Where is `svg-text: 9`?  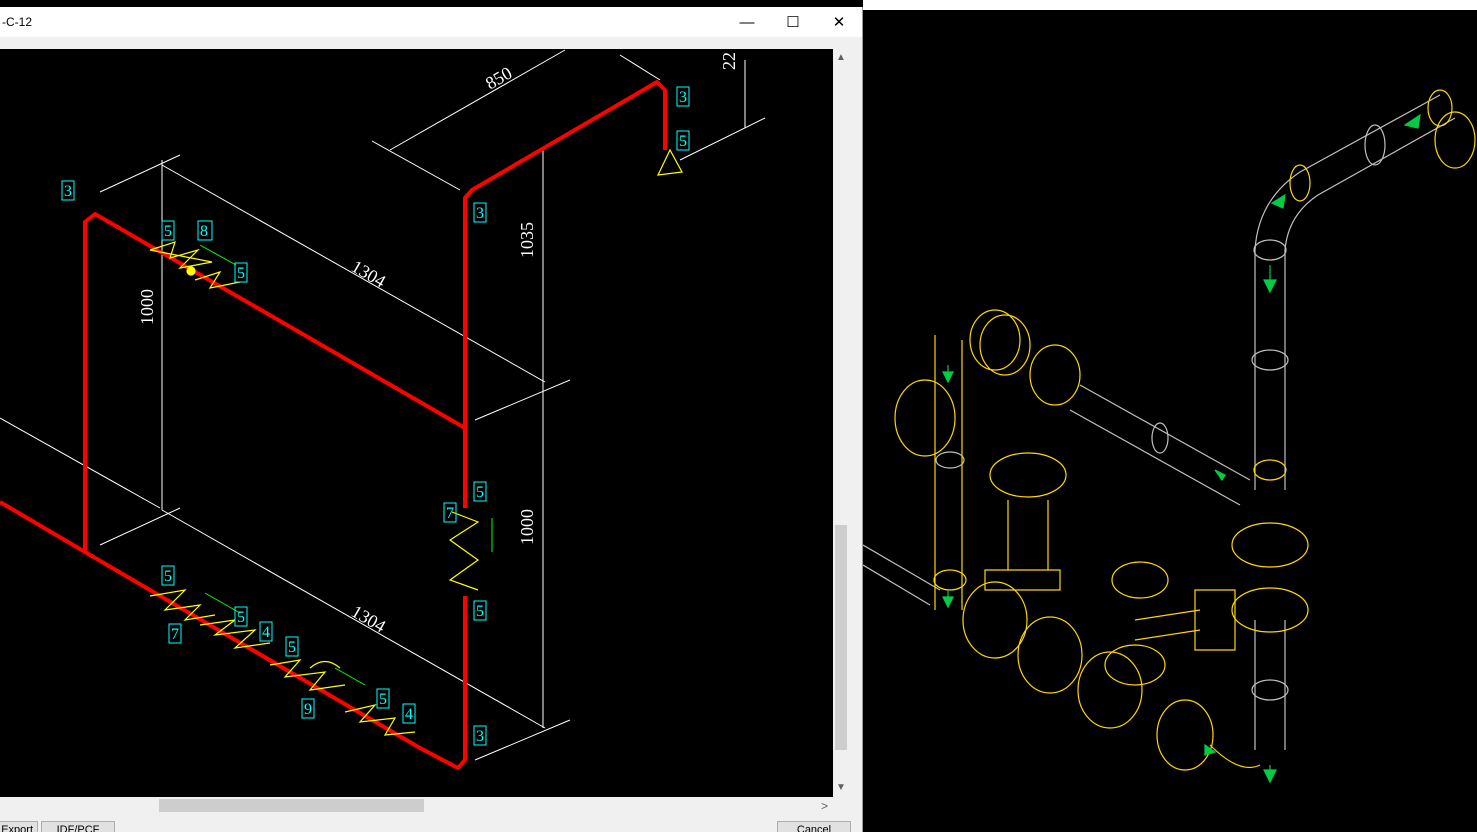 svg-text: 9 is located at coordinates (308, 709).